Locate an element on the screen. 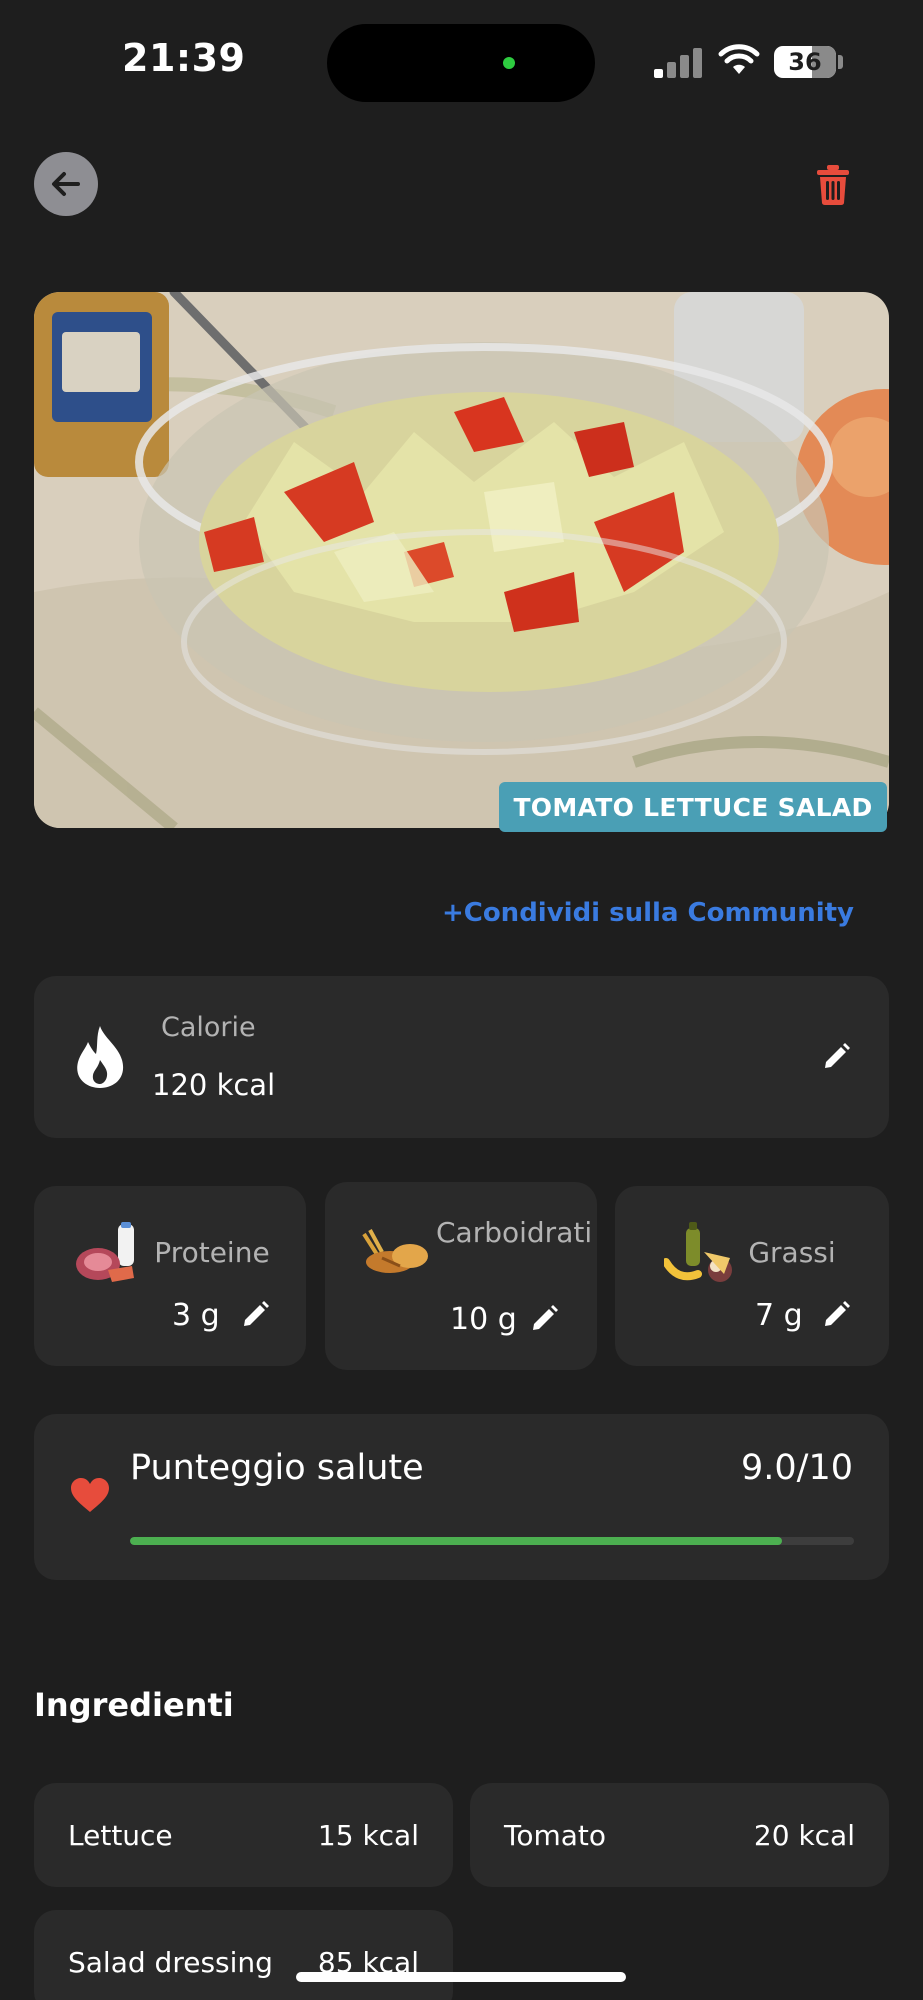 This screenshot has width=923, height=2000. status-time: 21:39 is located at coordinates (184, 58).